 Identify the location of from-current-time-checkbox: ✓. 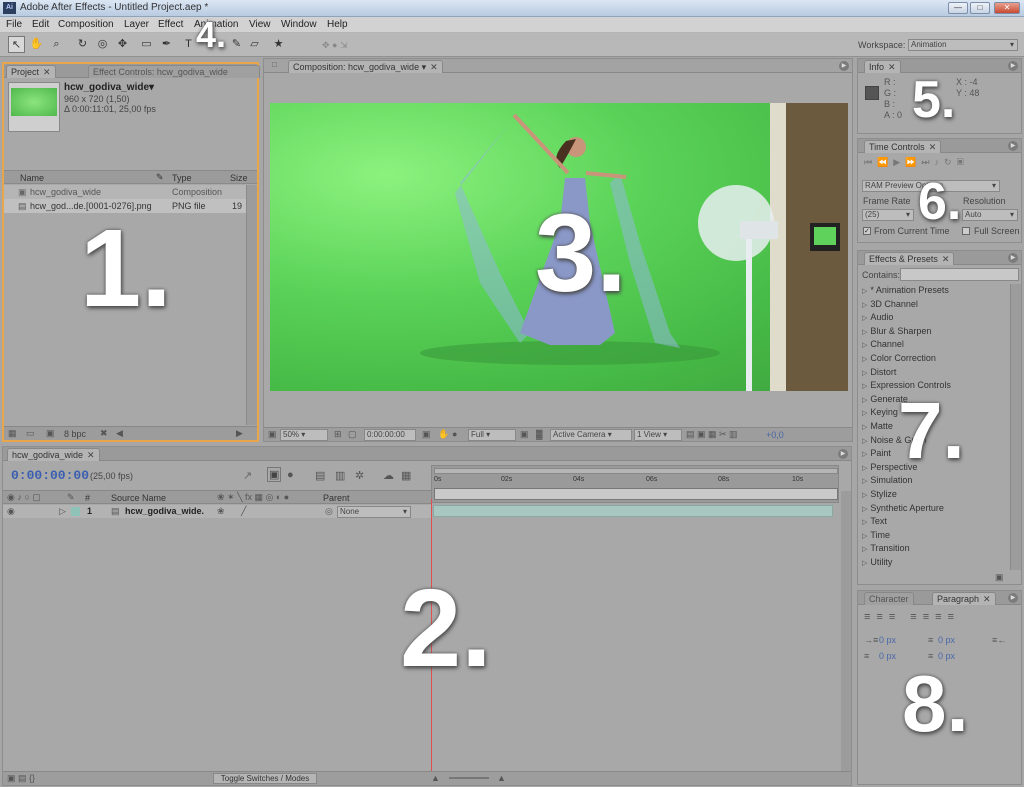
(867, 231).